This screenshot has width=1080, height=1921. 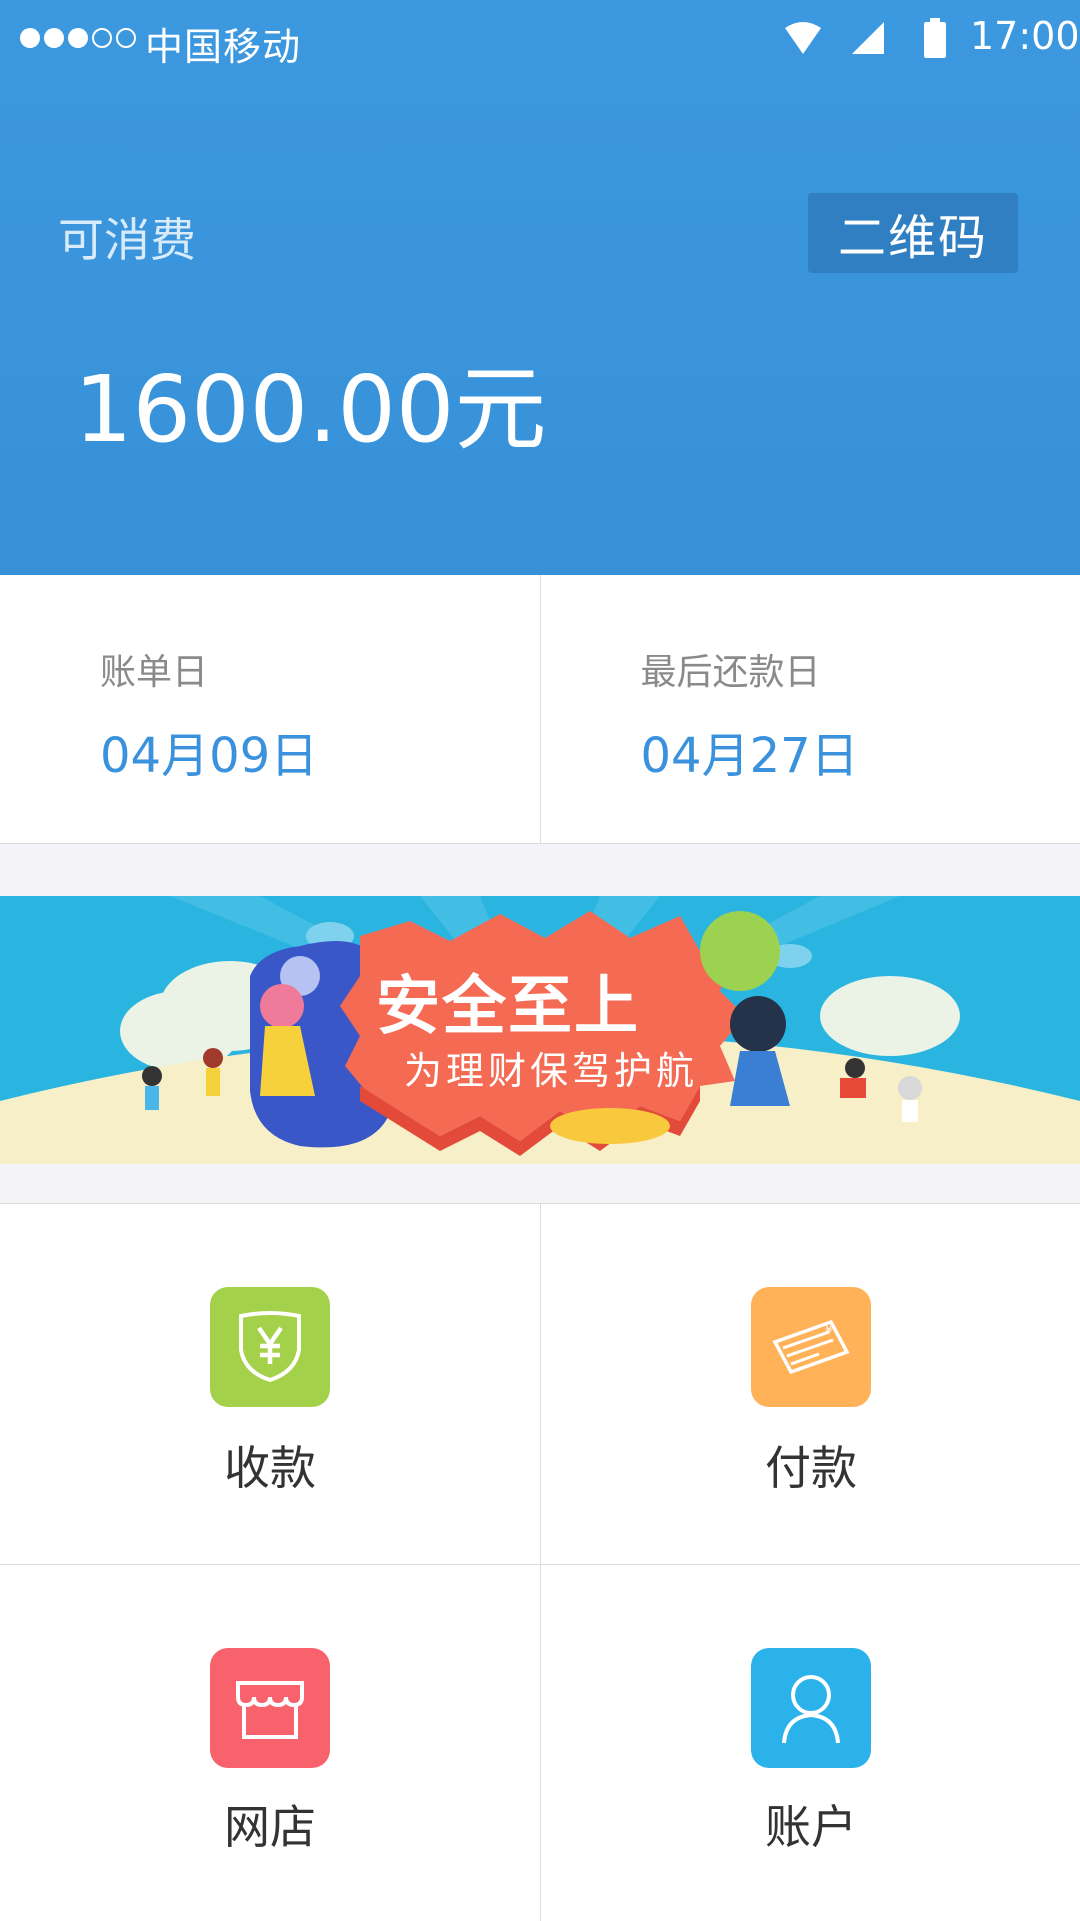 I want to click on carrier-name: 中国移动, so click(x=223, y=43).